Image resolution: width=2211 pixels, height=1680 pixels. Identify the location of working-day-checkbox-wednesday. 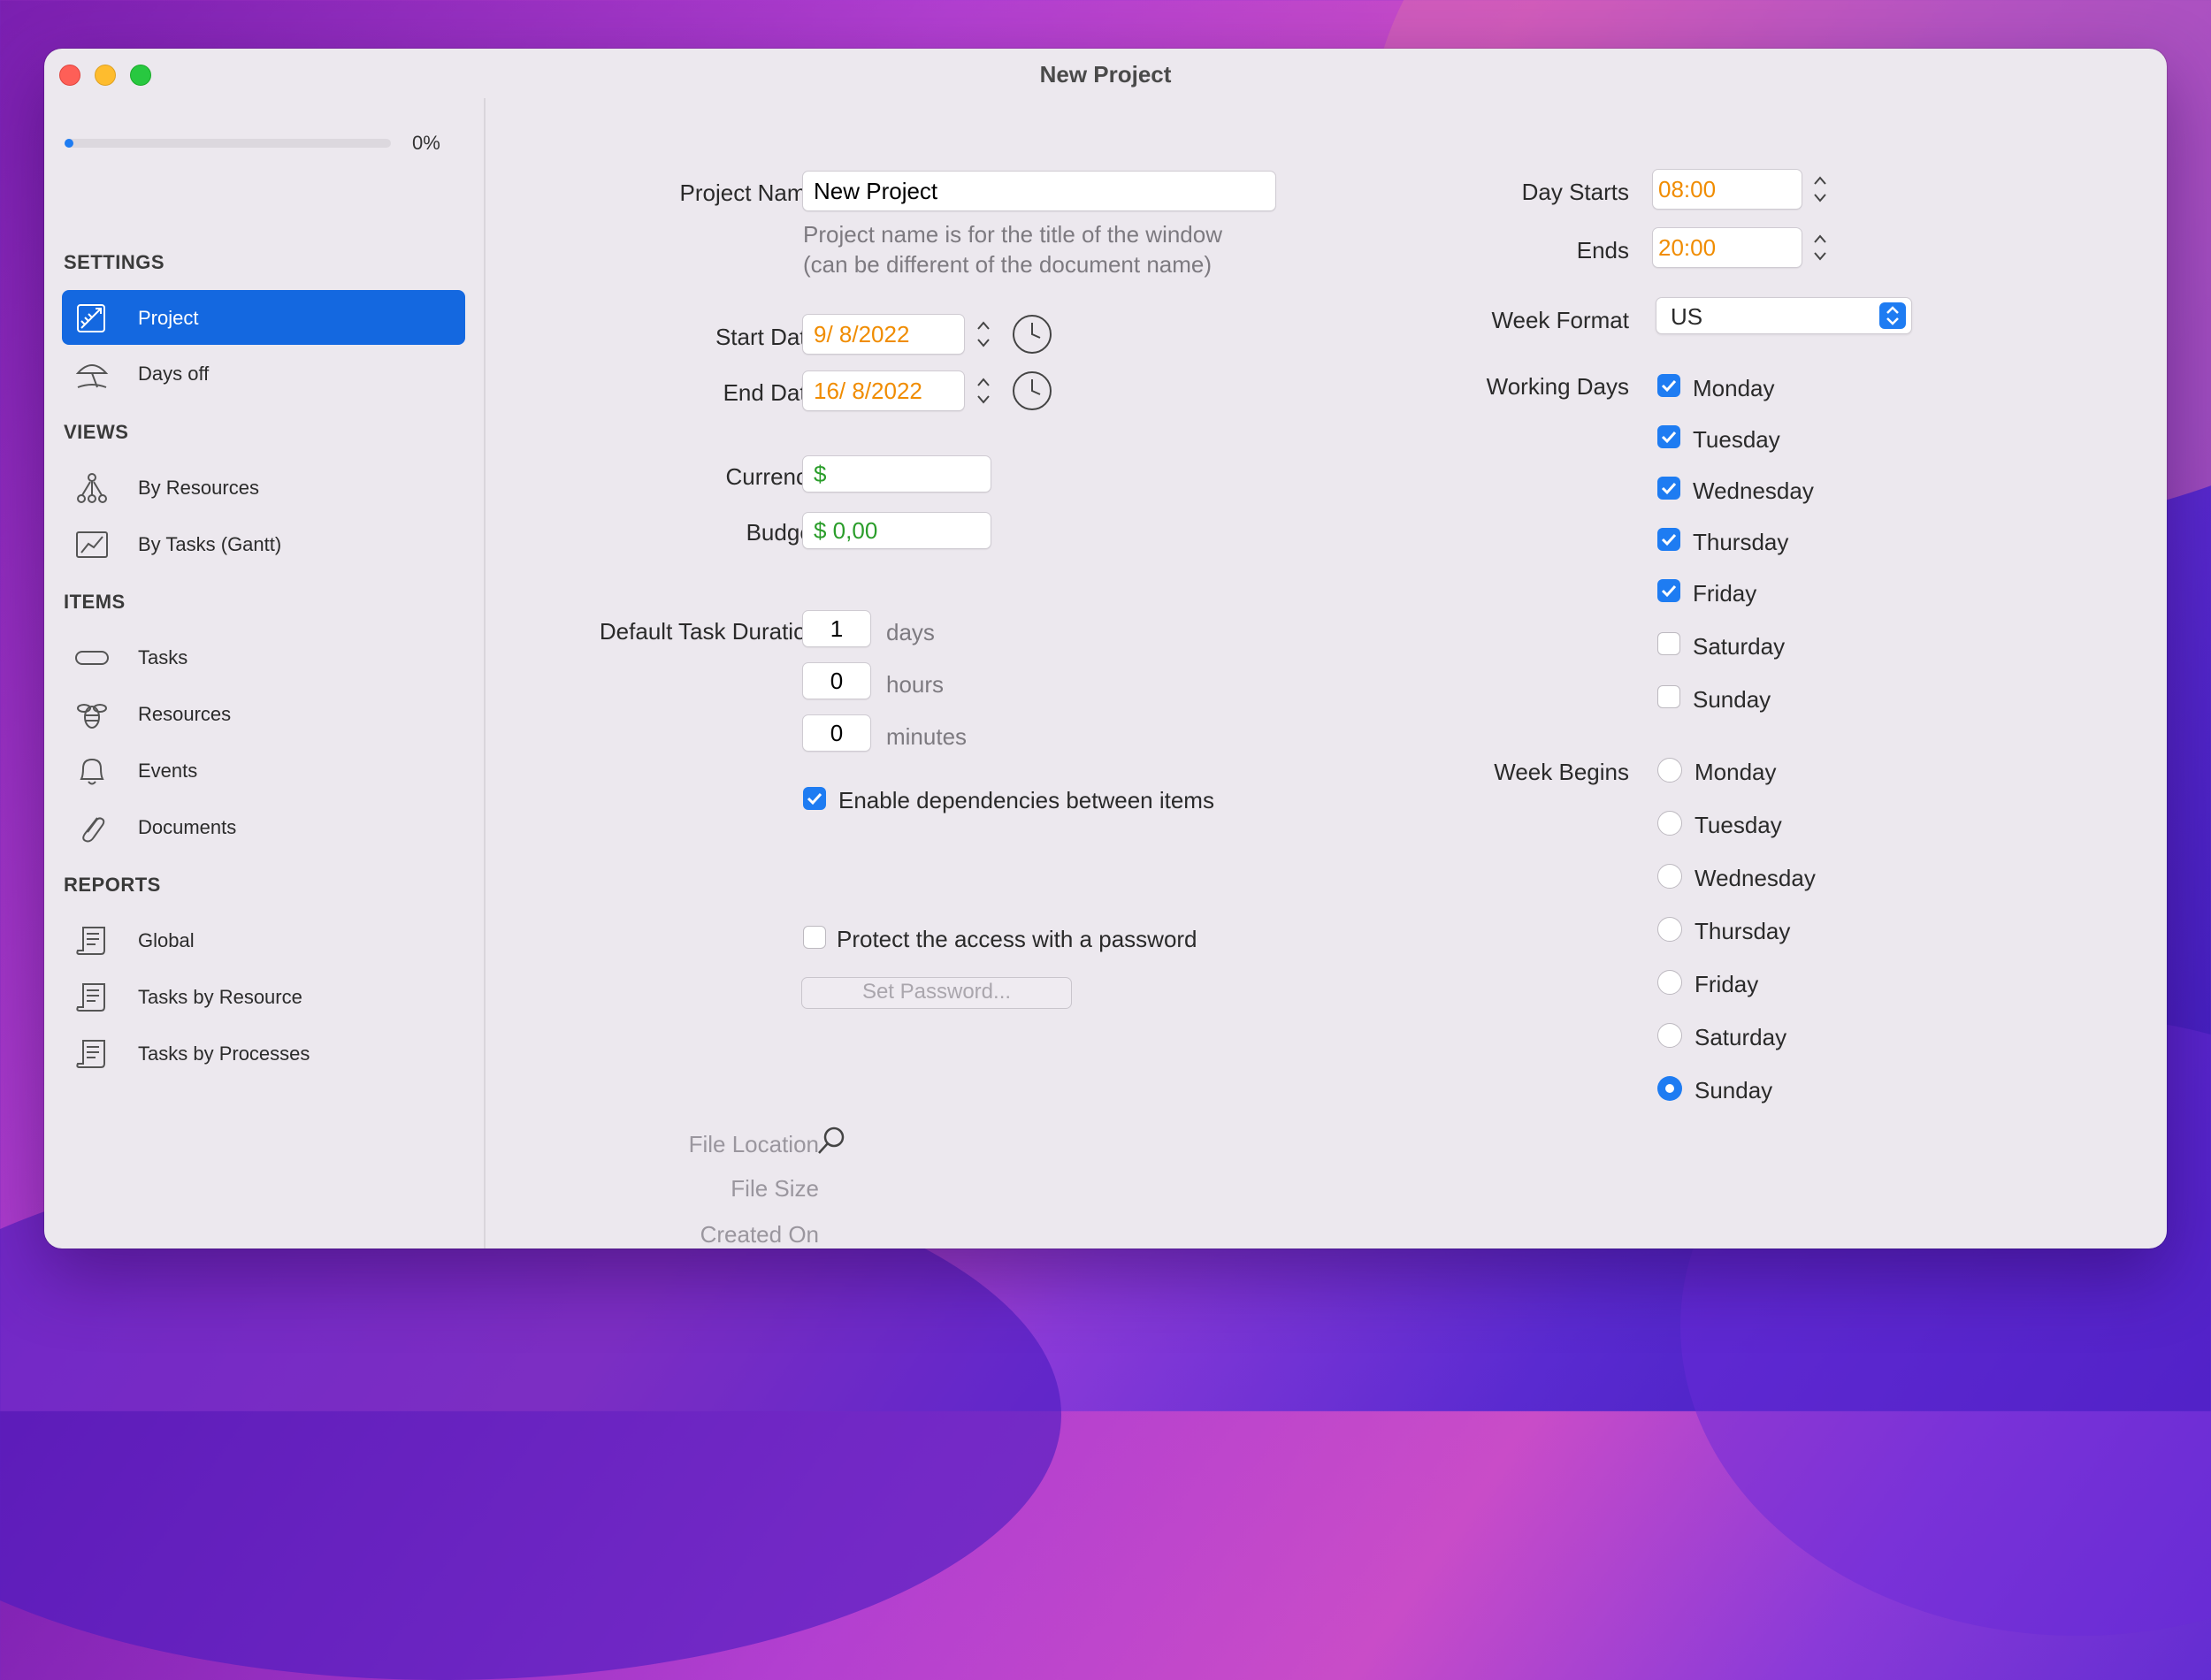
(1668, 488).